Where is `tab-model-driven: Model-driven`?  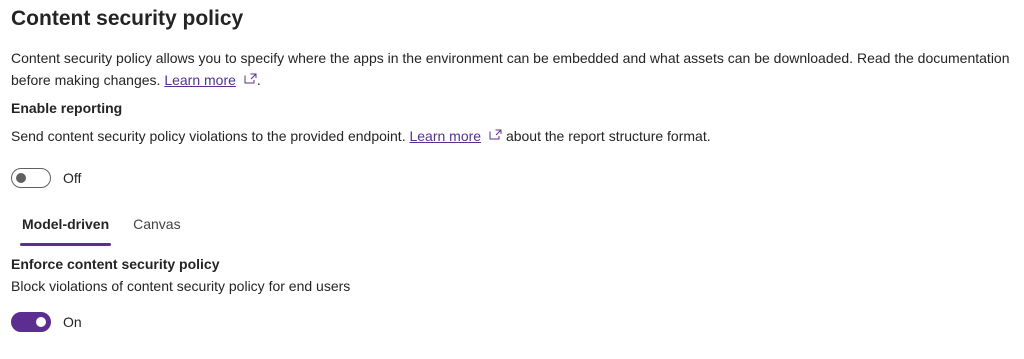 tab-model-driven: Model-driven is located at coordinates (65, 227).